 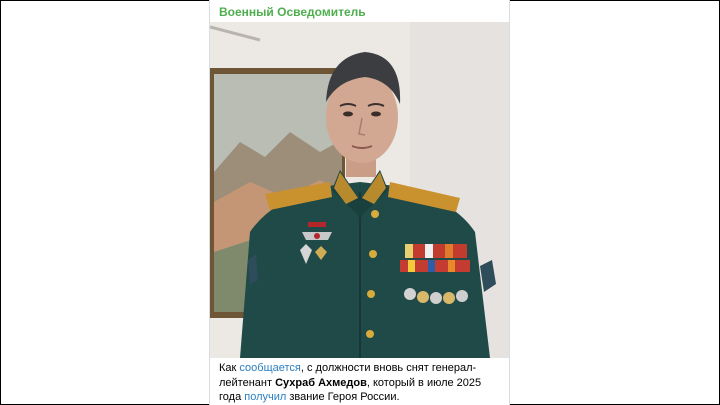 What do you see at coordinates (265, 397) in the screenshot?
I see `caption-link-received: получил` at bounding box center [265, 397].